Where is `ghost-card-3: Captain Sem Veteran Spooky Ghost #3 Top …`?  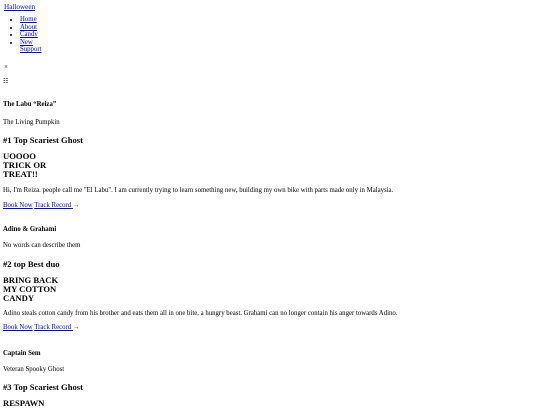 ghost-card-3: Captain Sem Veteran Spooky Ghost #3 Top … is located at coordinates (268, 379).